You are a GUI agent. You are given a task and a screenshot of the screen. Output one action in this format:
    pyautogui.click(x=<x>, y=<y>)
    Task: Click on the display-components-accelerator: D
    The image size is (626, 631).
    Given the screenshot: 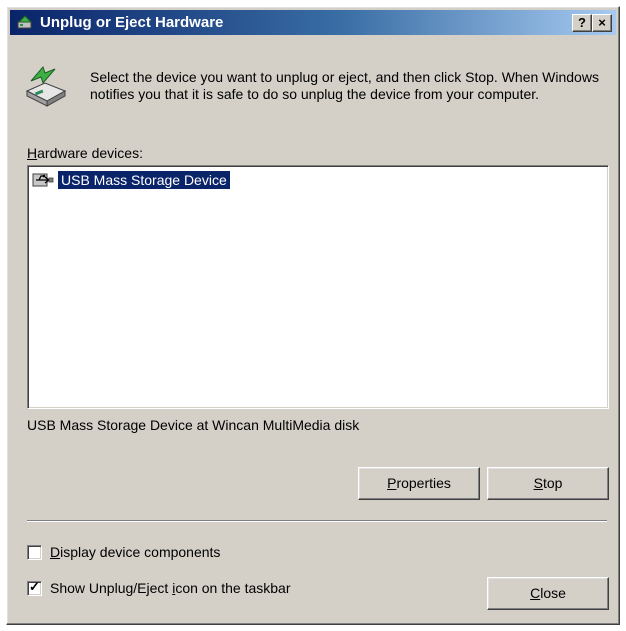 What is the action you would take?
    pyautogui.click(x=55, y=552)
    